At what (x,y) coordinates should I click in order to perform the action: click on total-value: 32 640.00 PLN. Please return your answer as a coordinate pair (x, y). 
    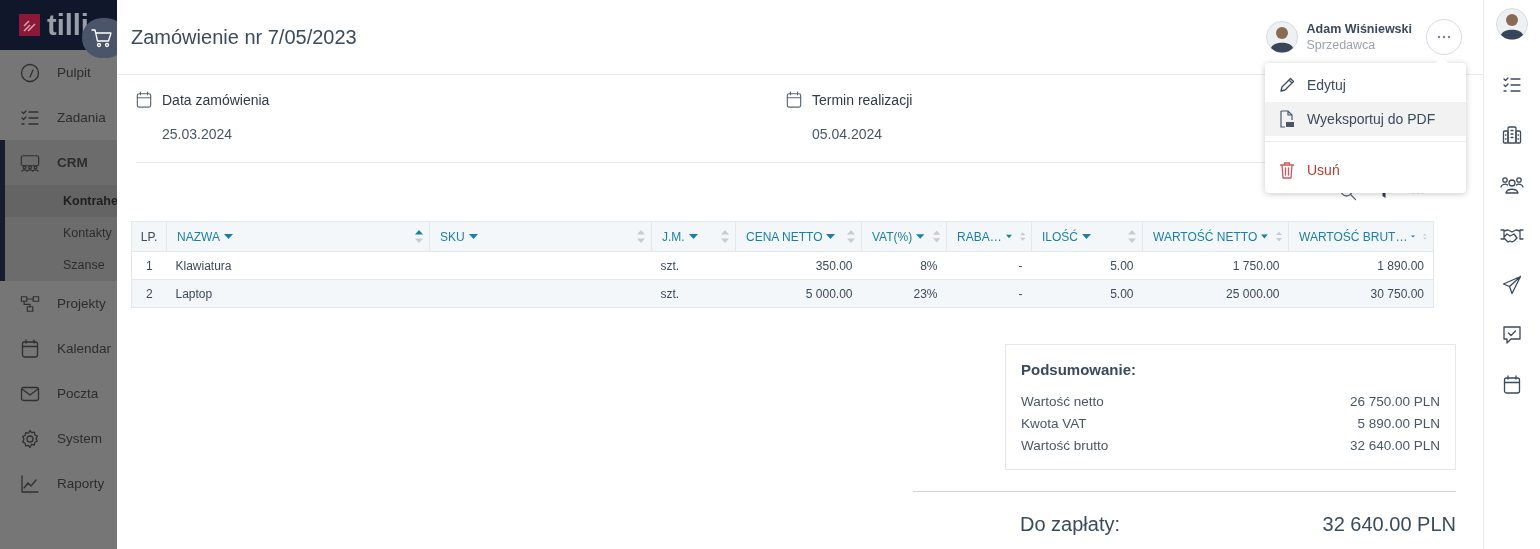
    Looking at the image, I should click on (1389, 524).